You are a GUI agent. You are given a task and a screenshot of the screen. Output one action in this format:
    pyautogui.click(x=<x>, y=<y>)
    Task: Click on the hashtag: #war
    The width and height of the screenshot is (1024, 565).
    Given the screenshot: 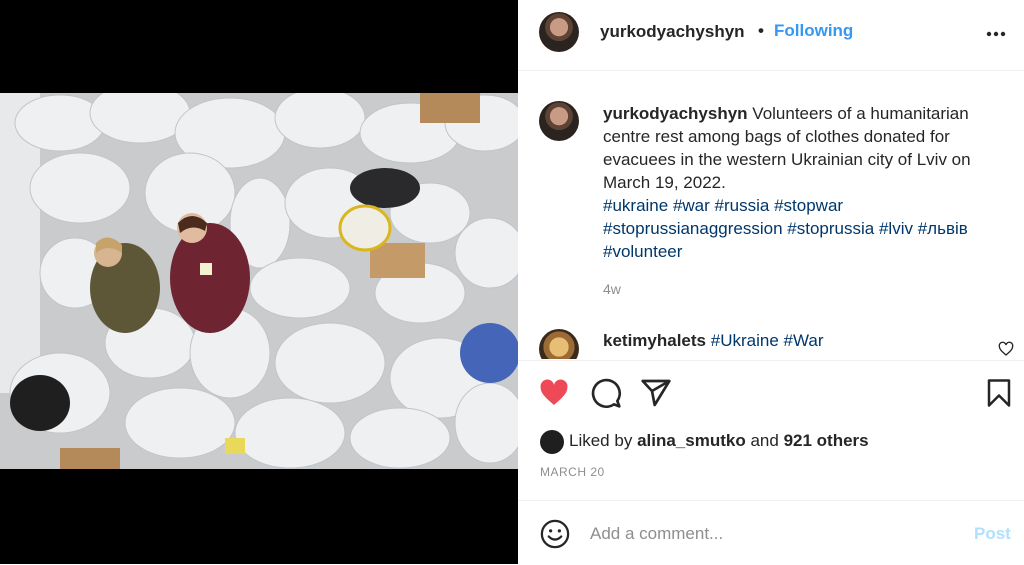 What is the action you would take?
    pyautogui.click(x=691, y=205)
    